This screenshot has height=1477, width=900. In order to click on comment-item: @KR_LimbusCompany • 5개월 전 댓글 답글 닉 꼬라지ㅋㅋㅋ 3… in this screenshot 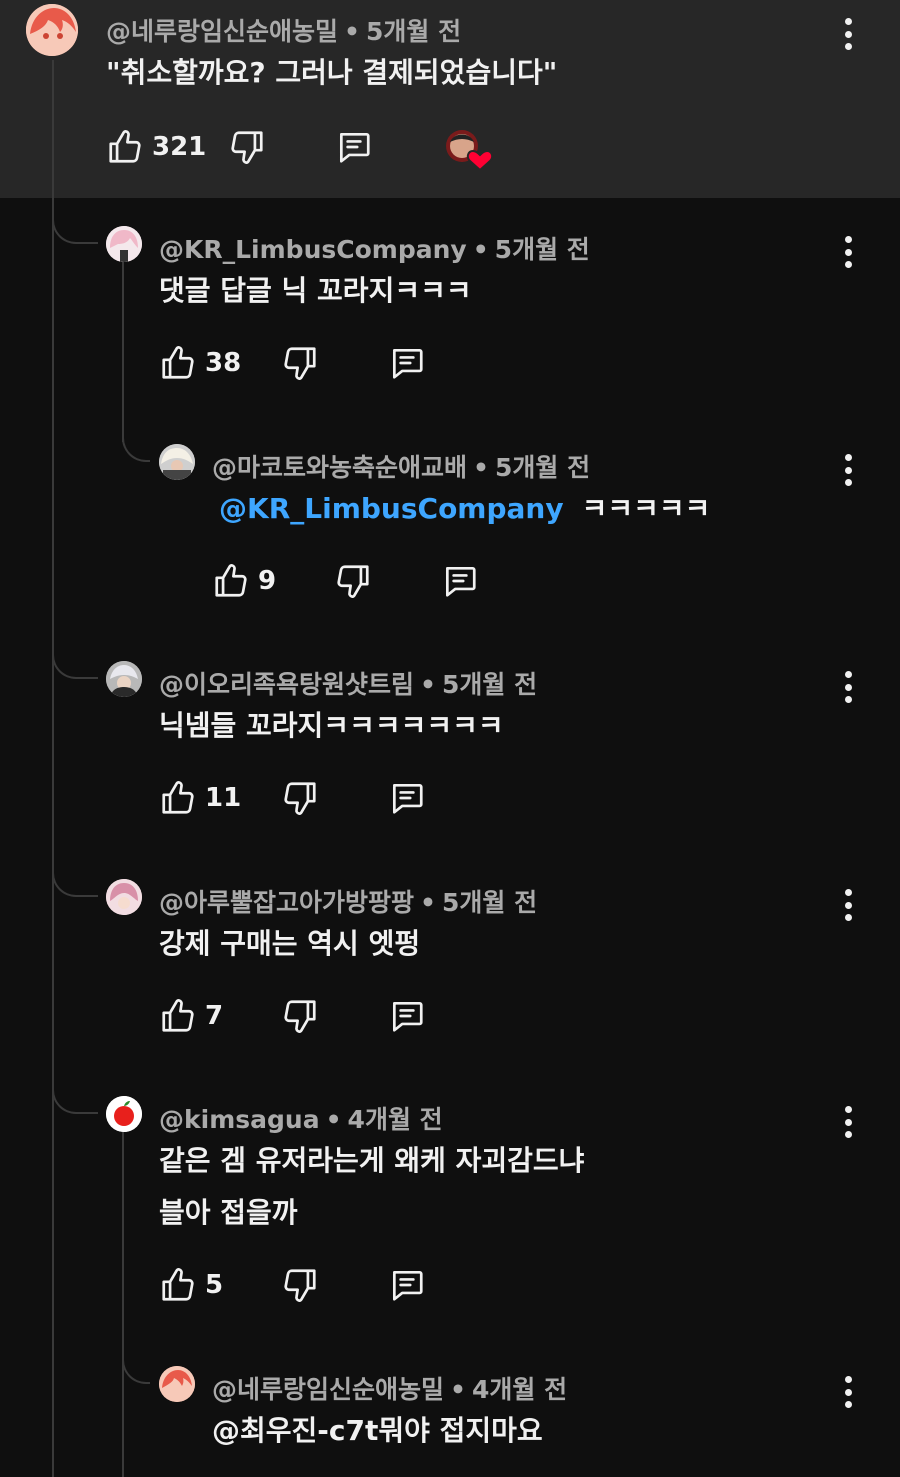, I will do `click(450, 310)`.